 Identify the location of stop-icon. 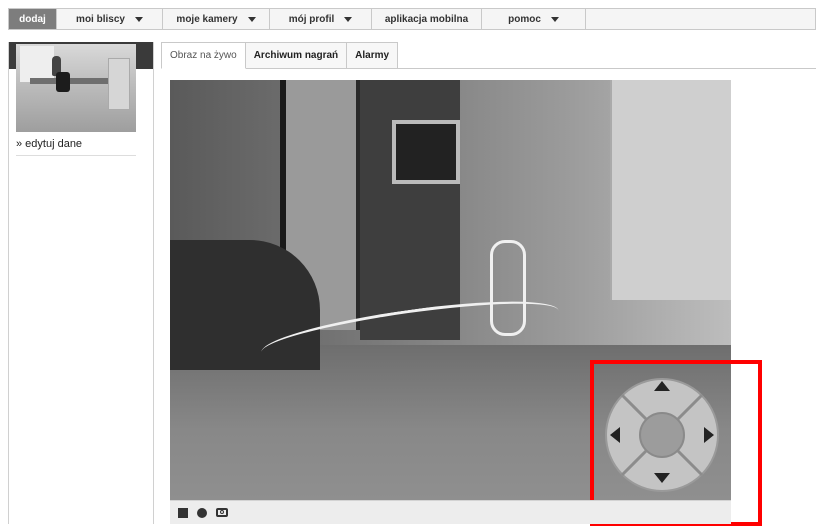
(183, 512).